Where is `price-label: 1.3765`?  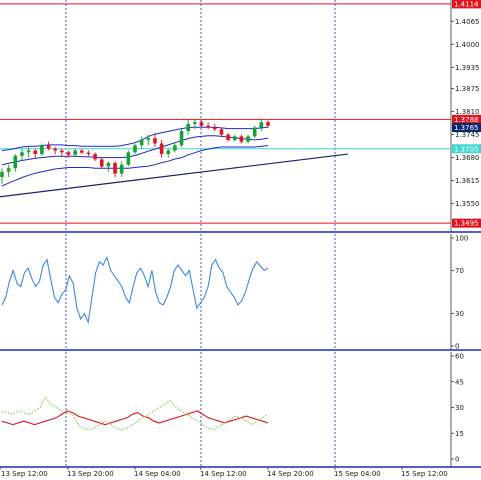
price-label: 1.3765 is located at coordinates (466, 128).